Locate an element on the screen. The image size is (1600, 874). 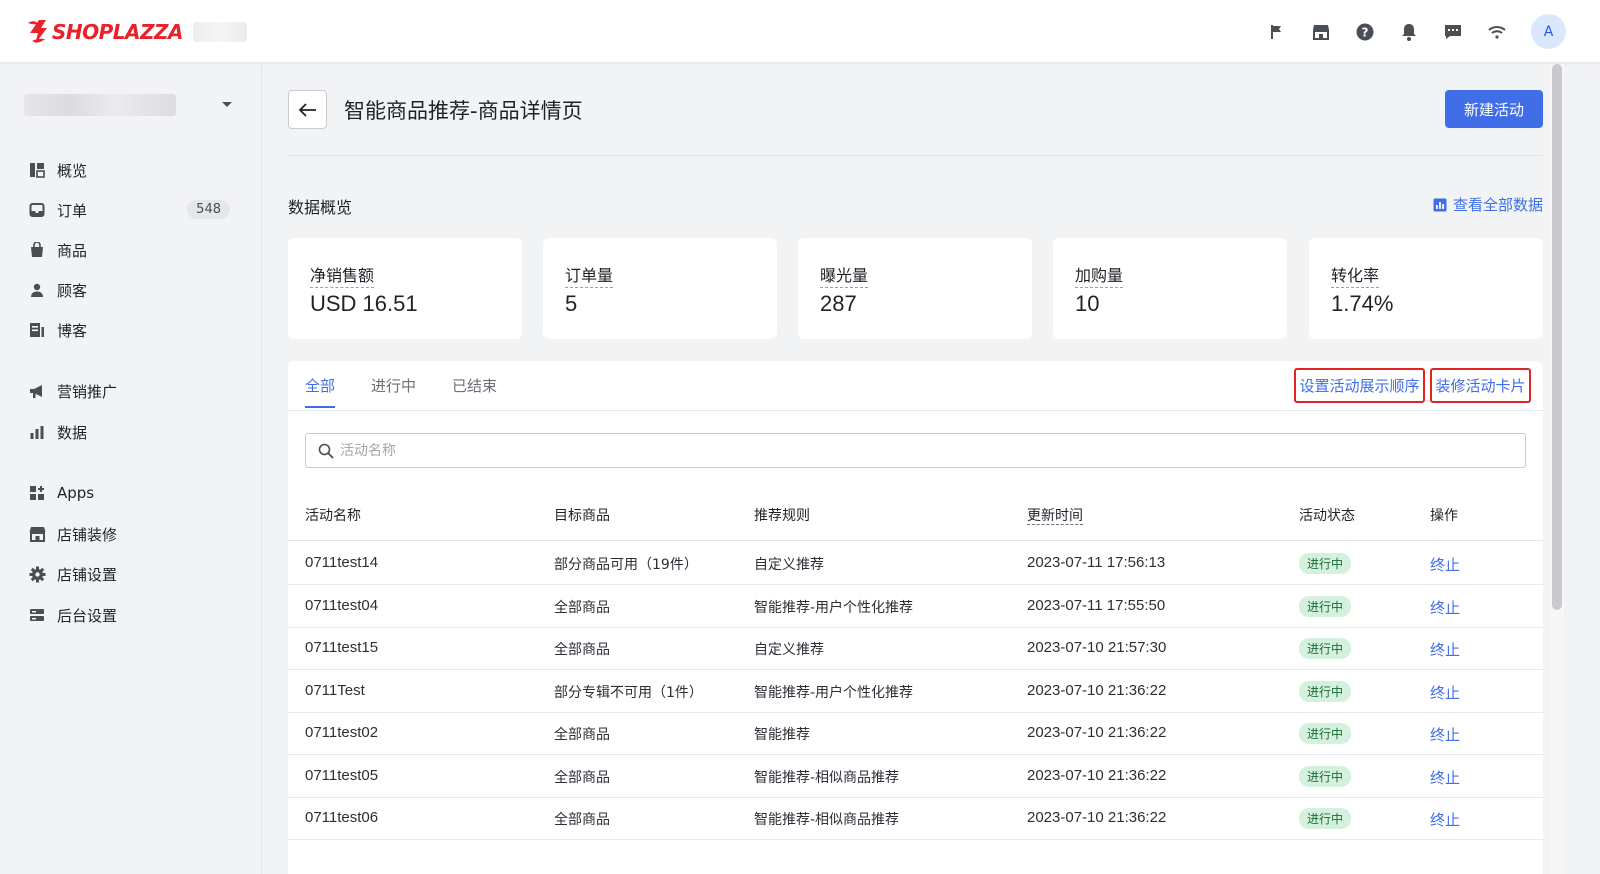
divider is located at coordinates (915, 155).